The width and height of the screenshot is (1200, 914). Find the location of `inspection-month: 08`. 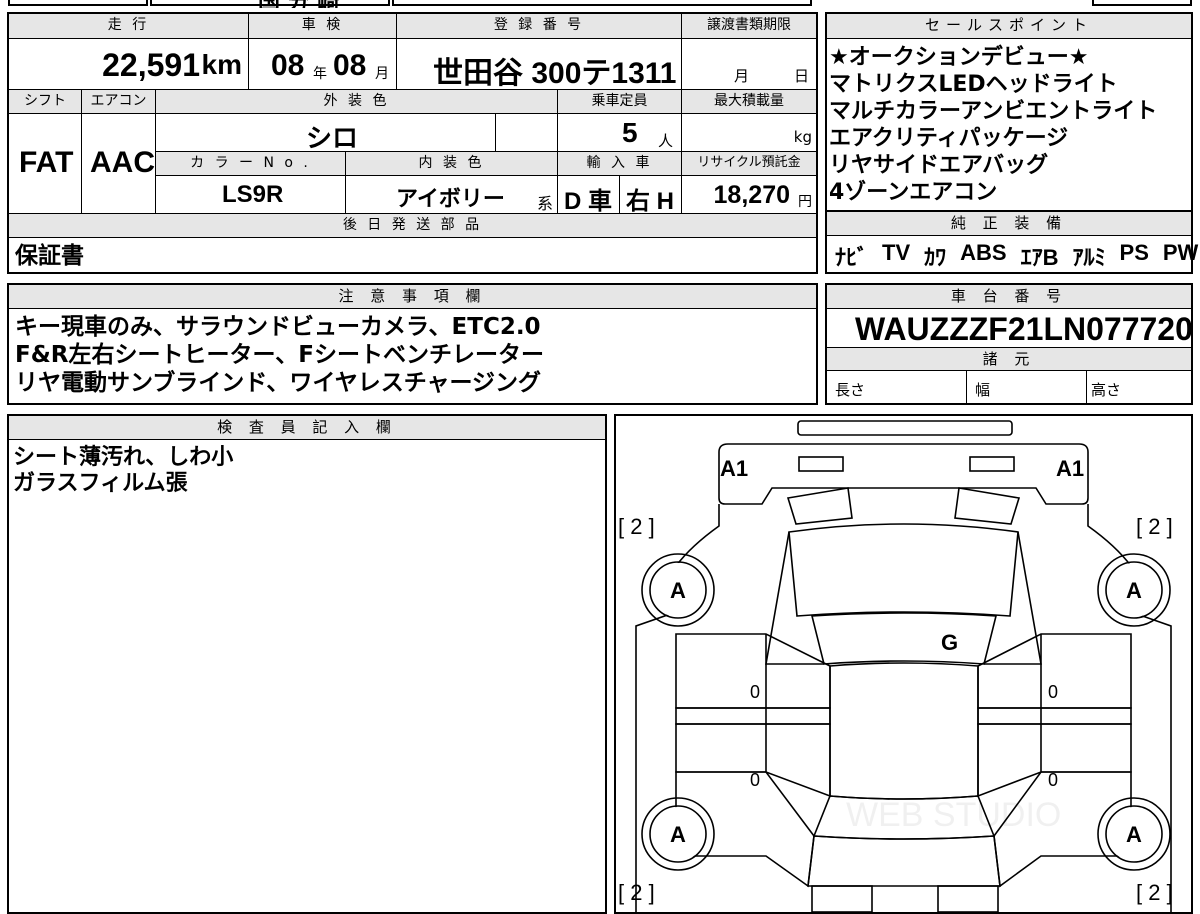

inspection-month: 08 is located at coordinates (350, 65).